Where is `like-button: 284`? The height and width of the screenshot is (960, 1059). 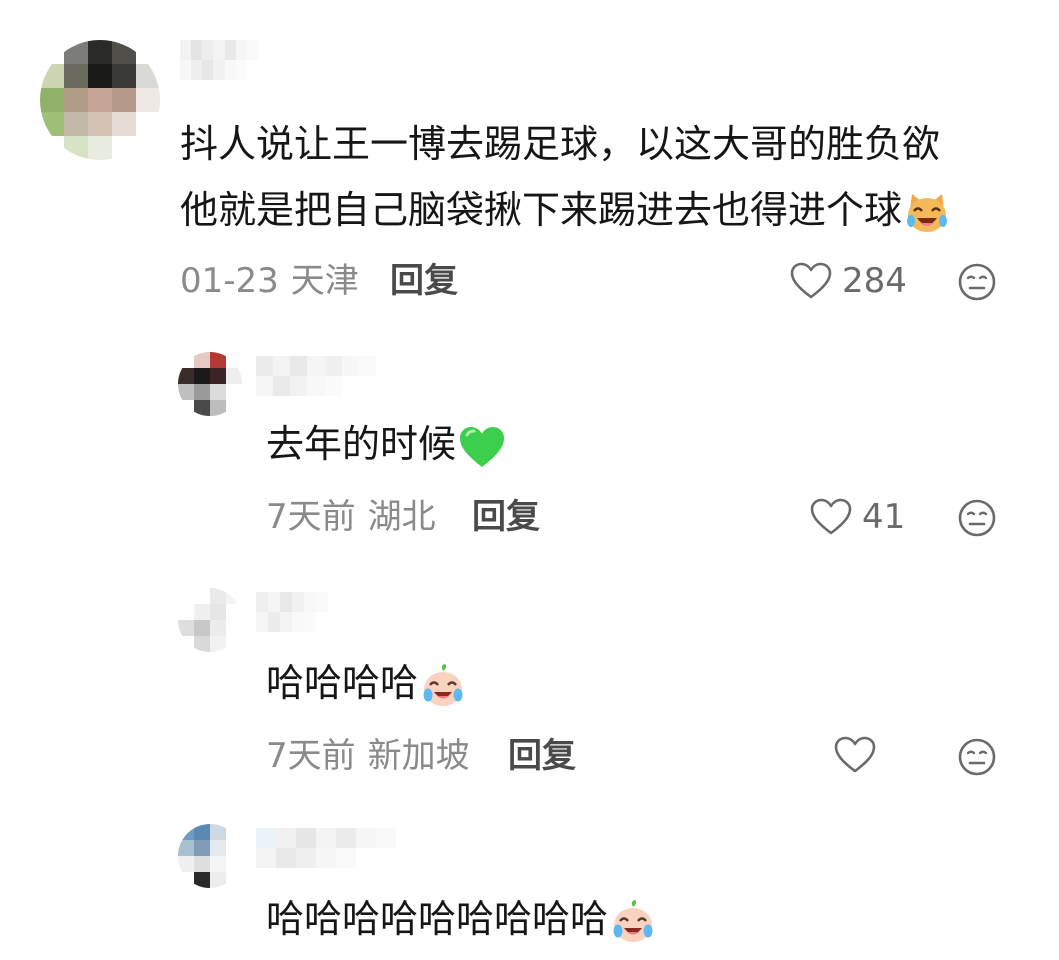 like-button: 284 is located at coordinates (848, 281).